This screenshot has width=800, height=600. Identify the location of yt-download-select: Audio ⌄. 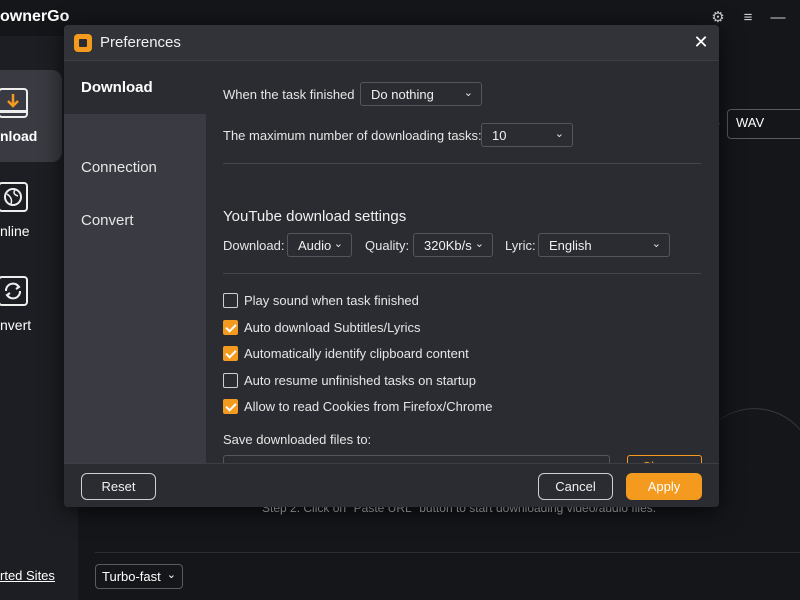
(319, 245).